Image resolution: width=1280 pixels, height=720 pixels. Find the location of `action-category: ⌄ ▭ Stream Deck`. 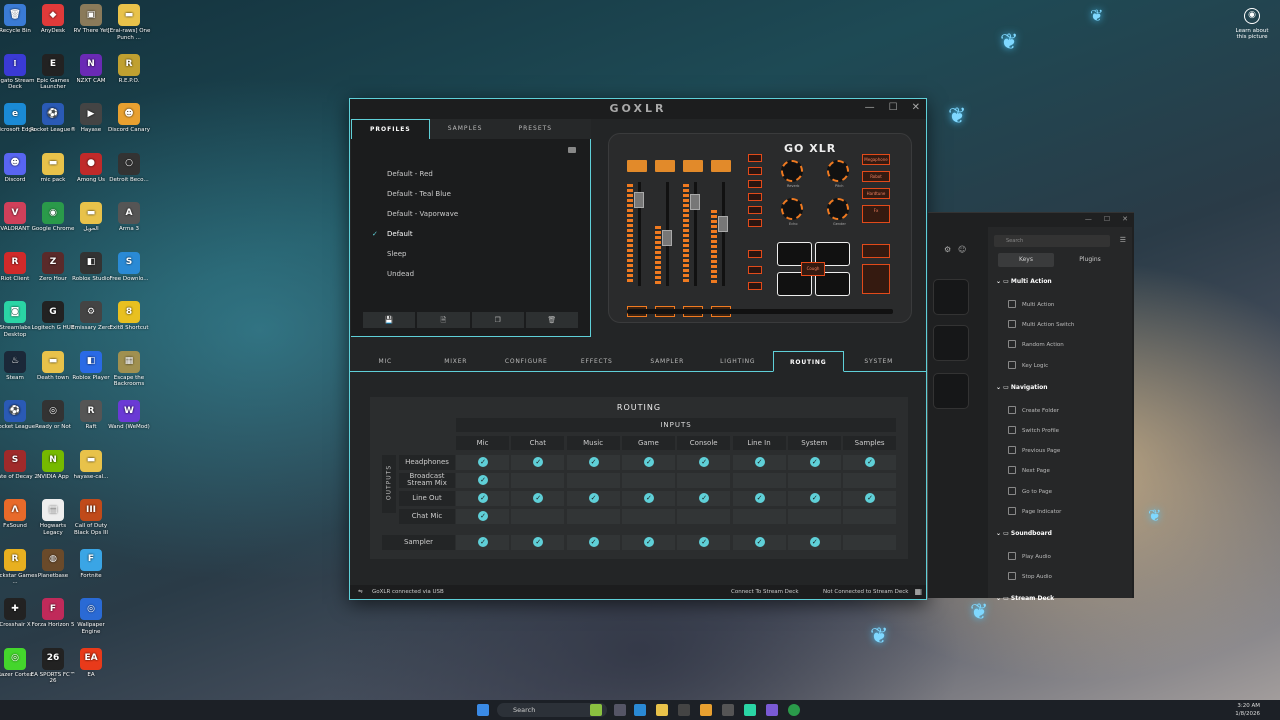

action-category: ⌄ ▭ Stream Deck is located at coordinates (1025, 598).